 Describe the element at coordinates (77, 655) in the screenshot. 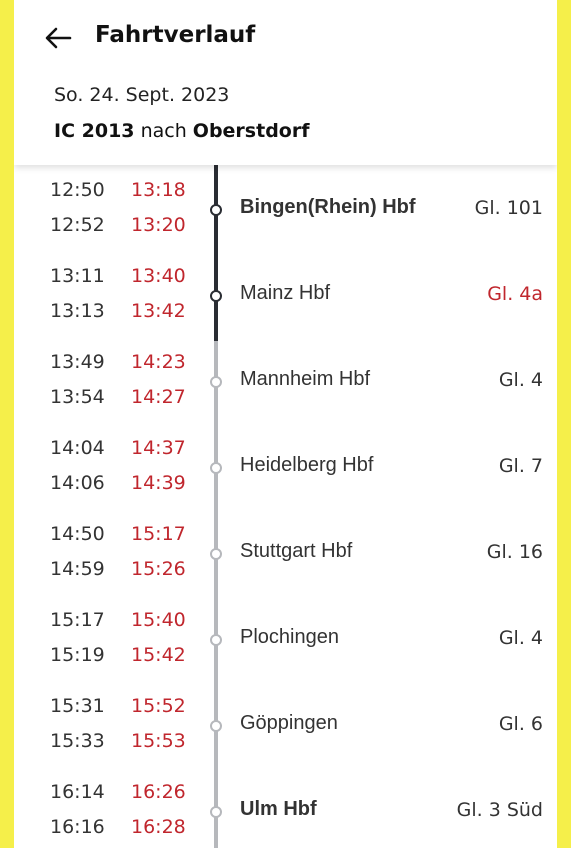

I see `scheduled-departure: 15:19` at that location.